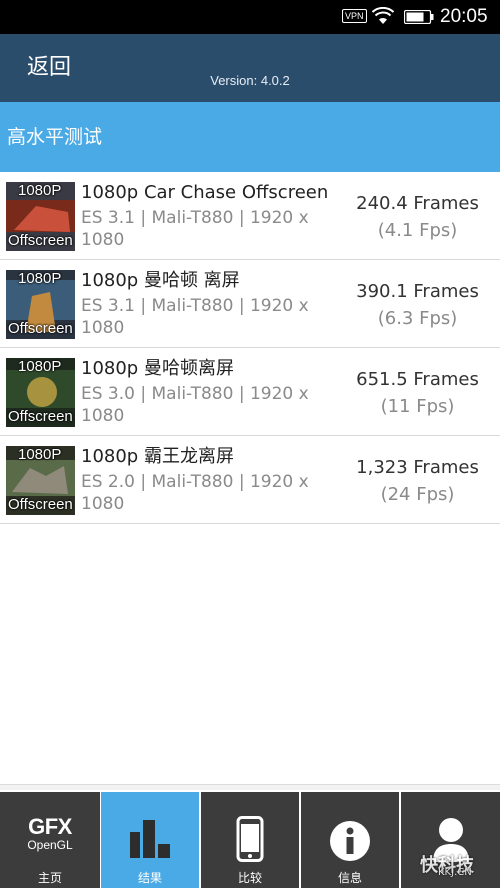  I want to click on battery-icon, so click(419, 17).